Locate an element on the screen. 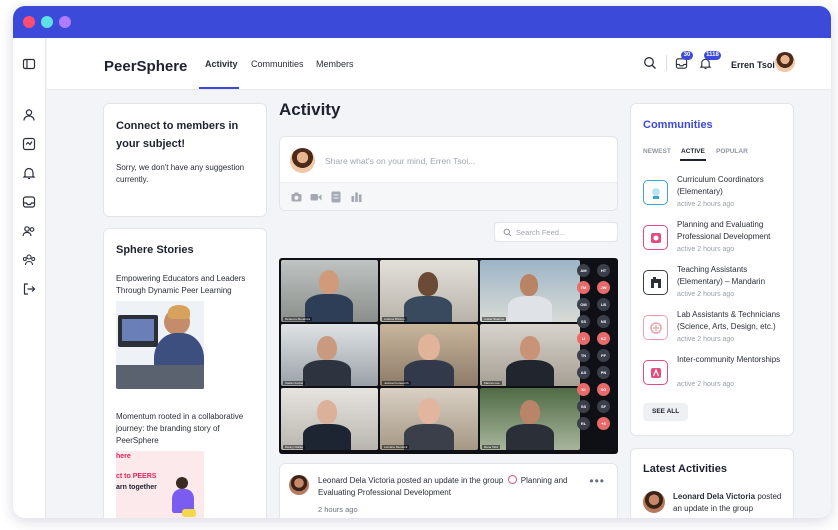 This screenshot has width=838, height=530. video-tile-label: Aniket Sharma is located at coordinates (494, 319).